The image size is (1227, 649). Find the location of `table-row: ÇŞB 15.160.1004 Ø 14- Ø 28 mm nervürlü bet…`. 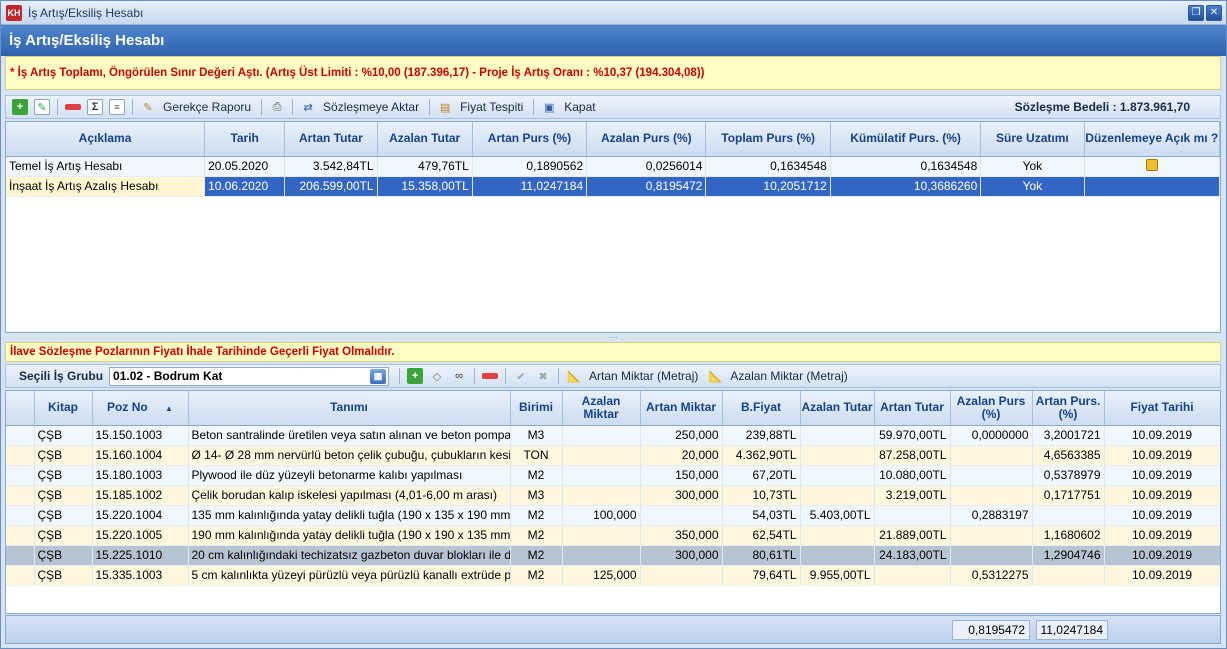

table-row: ÇŞB 15.160.1004 Ø 14- Ø 28 mm nervürlü bet… is located at coordinates (613, 455).